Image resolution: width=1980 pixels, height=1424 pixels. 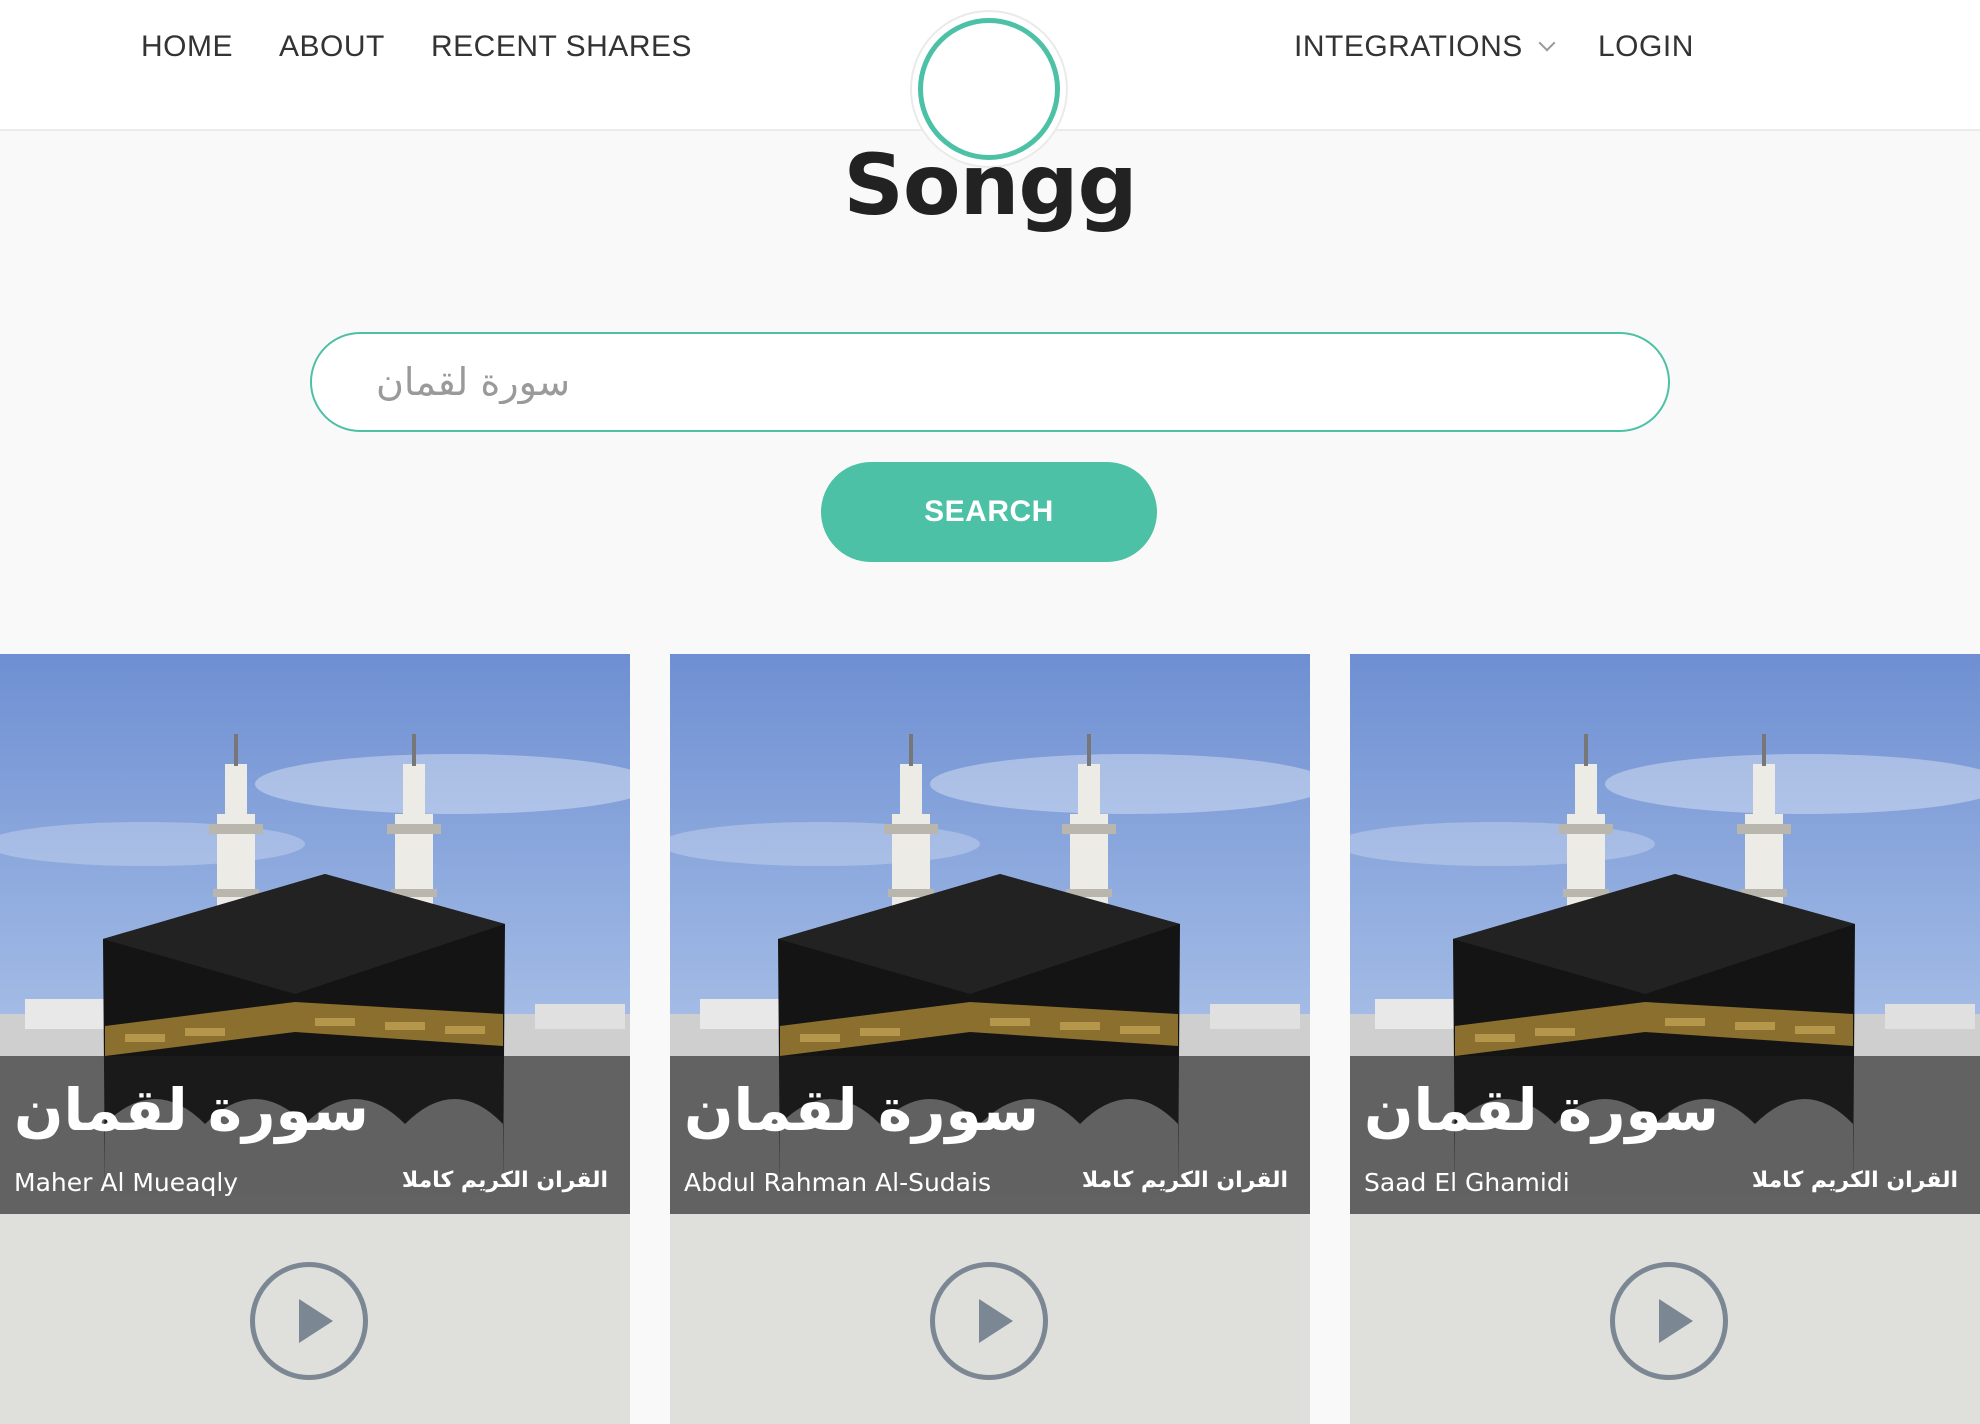 What do you see at coordinates (1646, 47) in the screenshot?
I see `nav-login-link: LOGIN` at bounding box center [1646, 47].